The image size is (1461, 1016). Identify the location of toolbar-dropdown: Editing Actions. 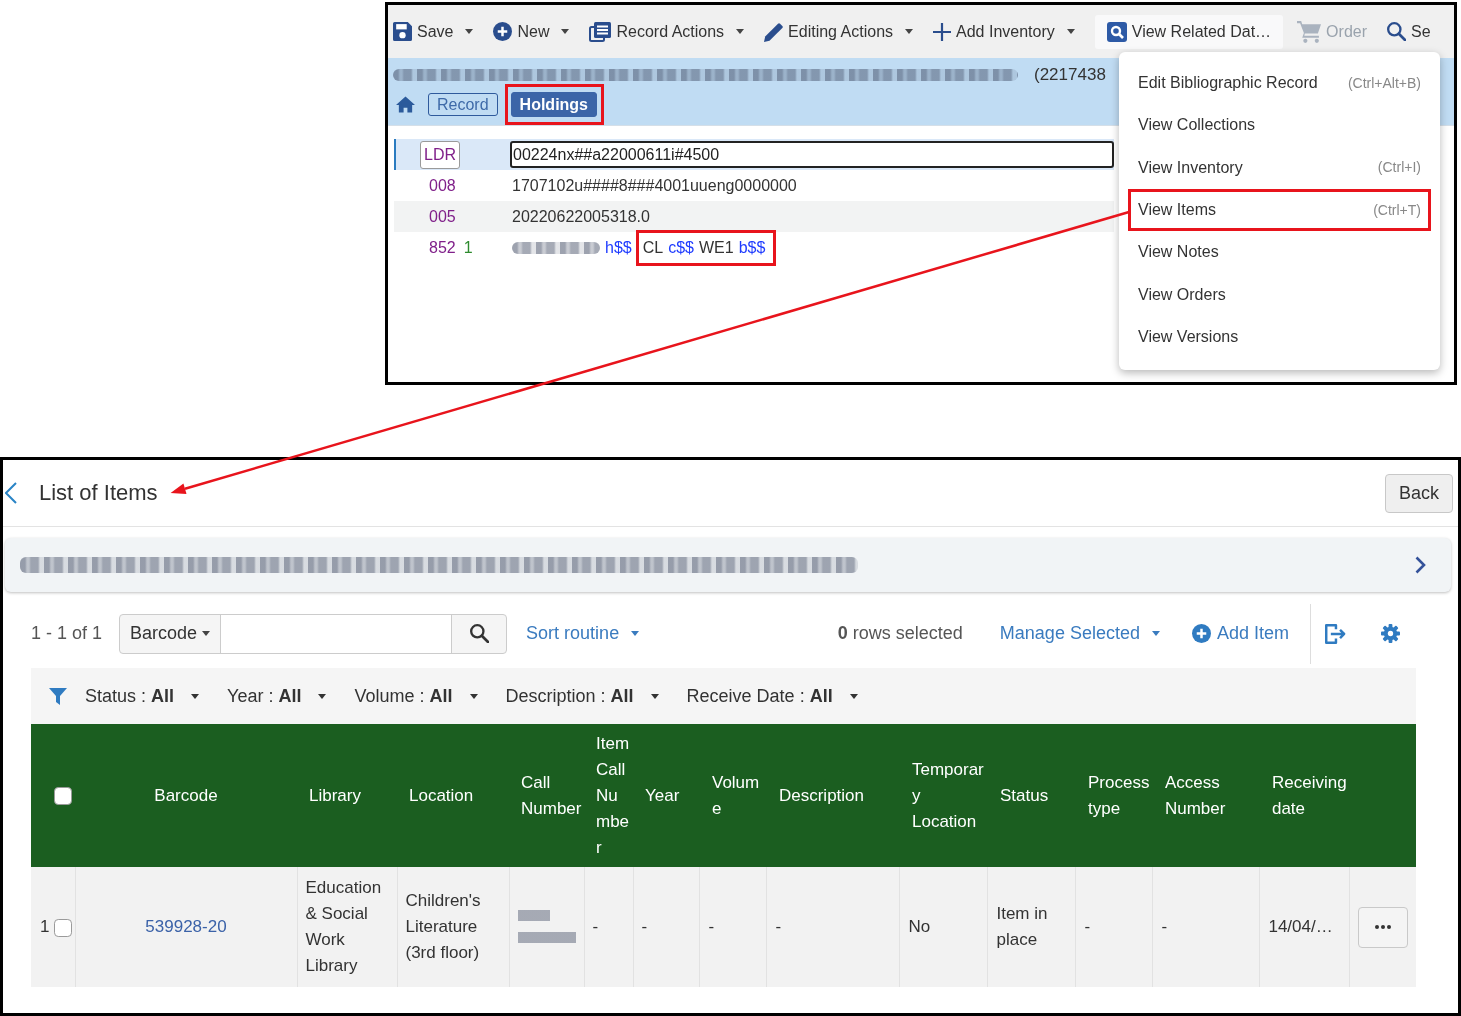
(839, 31).